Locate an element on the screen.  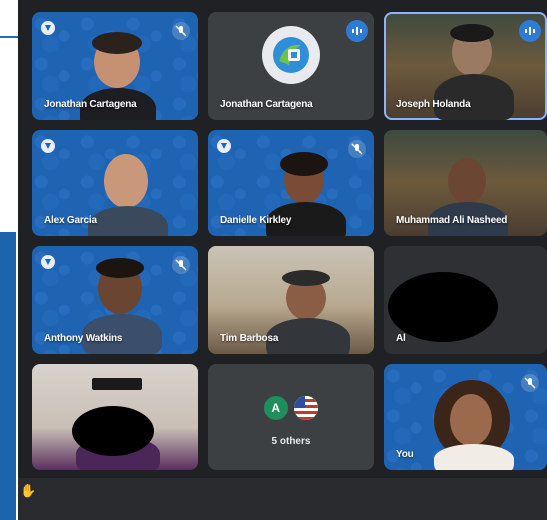
participant-tile is located at coordinates (115, 417).